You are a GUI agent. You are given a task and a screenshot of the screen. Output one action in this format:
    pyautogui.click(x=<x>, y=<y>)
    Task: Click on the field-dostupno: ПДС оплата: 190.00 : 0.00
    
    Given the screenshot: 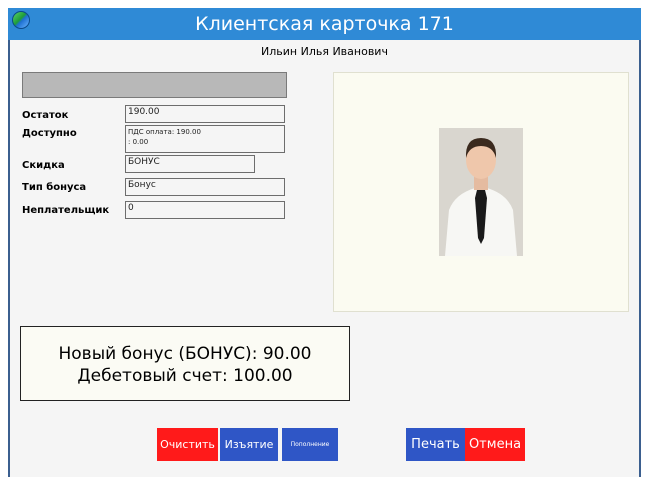 What is the action you would take?
    pyautogui.click(x=205, y=139)
    